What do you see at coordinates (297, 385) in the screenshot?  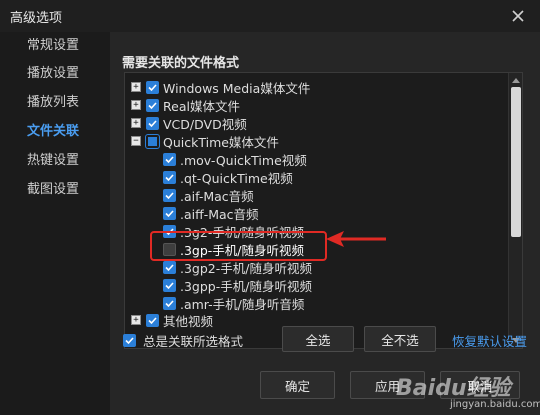 I see `ok-button: 确定` at bounding box center [297, 385].